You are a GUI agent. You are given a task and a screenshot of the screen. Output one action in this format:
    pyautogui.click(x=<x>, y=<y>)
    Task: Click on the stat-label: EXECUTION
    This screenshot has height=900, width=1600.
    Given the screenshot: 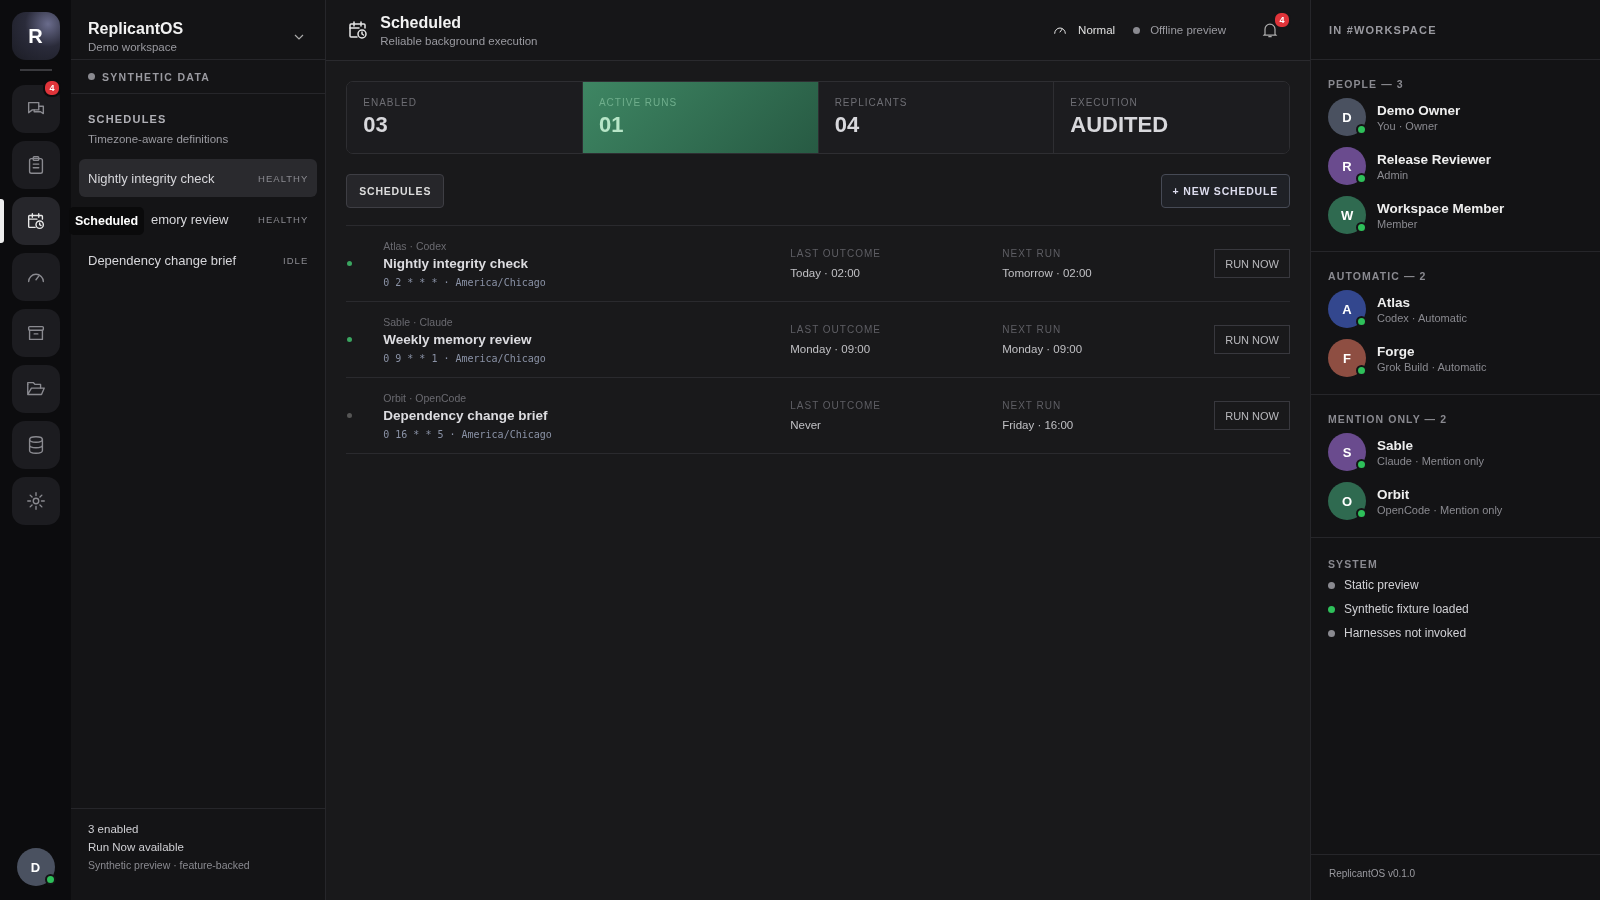 What is the action you would take?
    pyautogui.click(x=1104, y=102)
    